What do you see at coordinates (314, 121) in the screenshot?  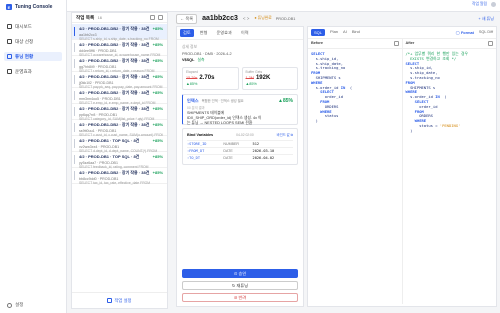 I see `code-token: )` at bounding box center [314, 121].